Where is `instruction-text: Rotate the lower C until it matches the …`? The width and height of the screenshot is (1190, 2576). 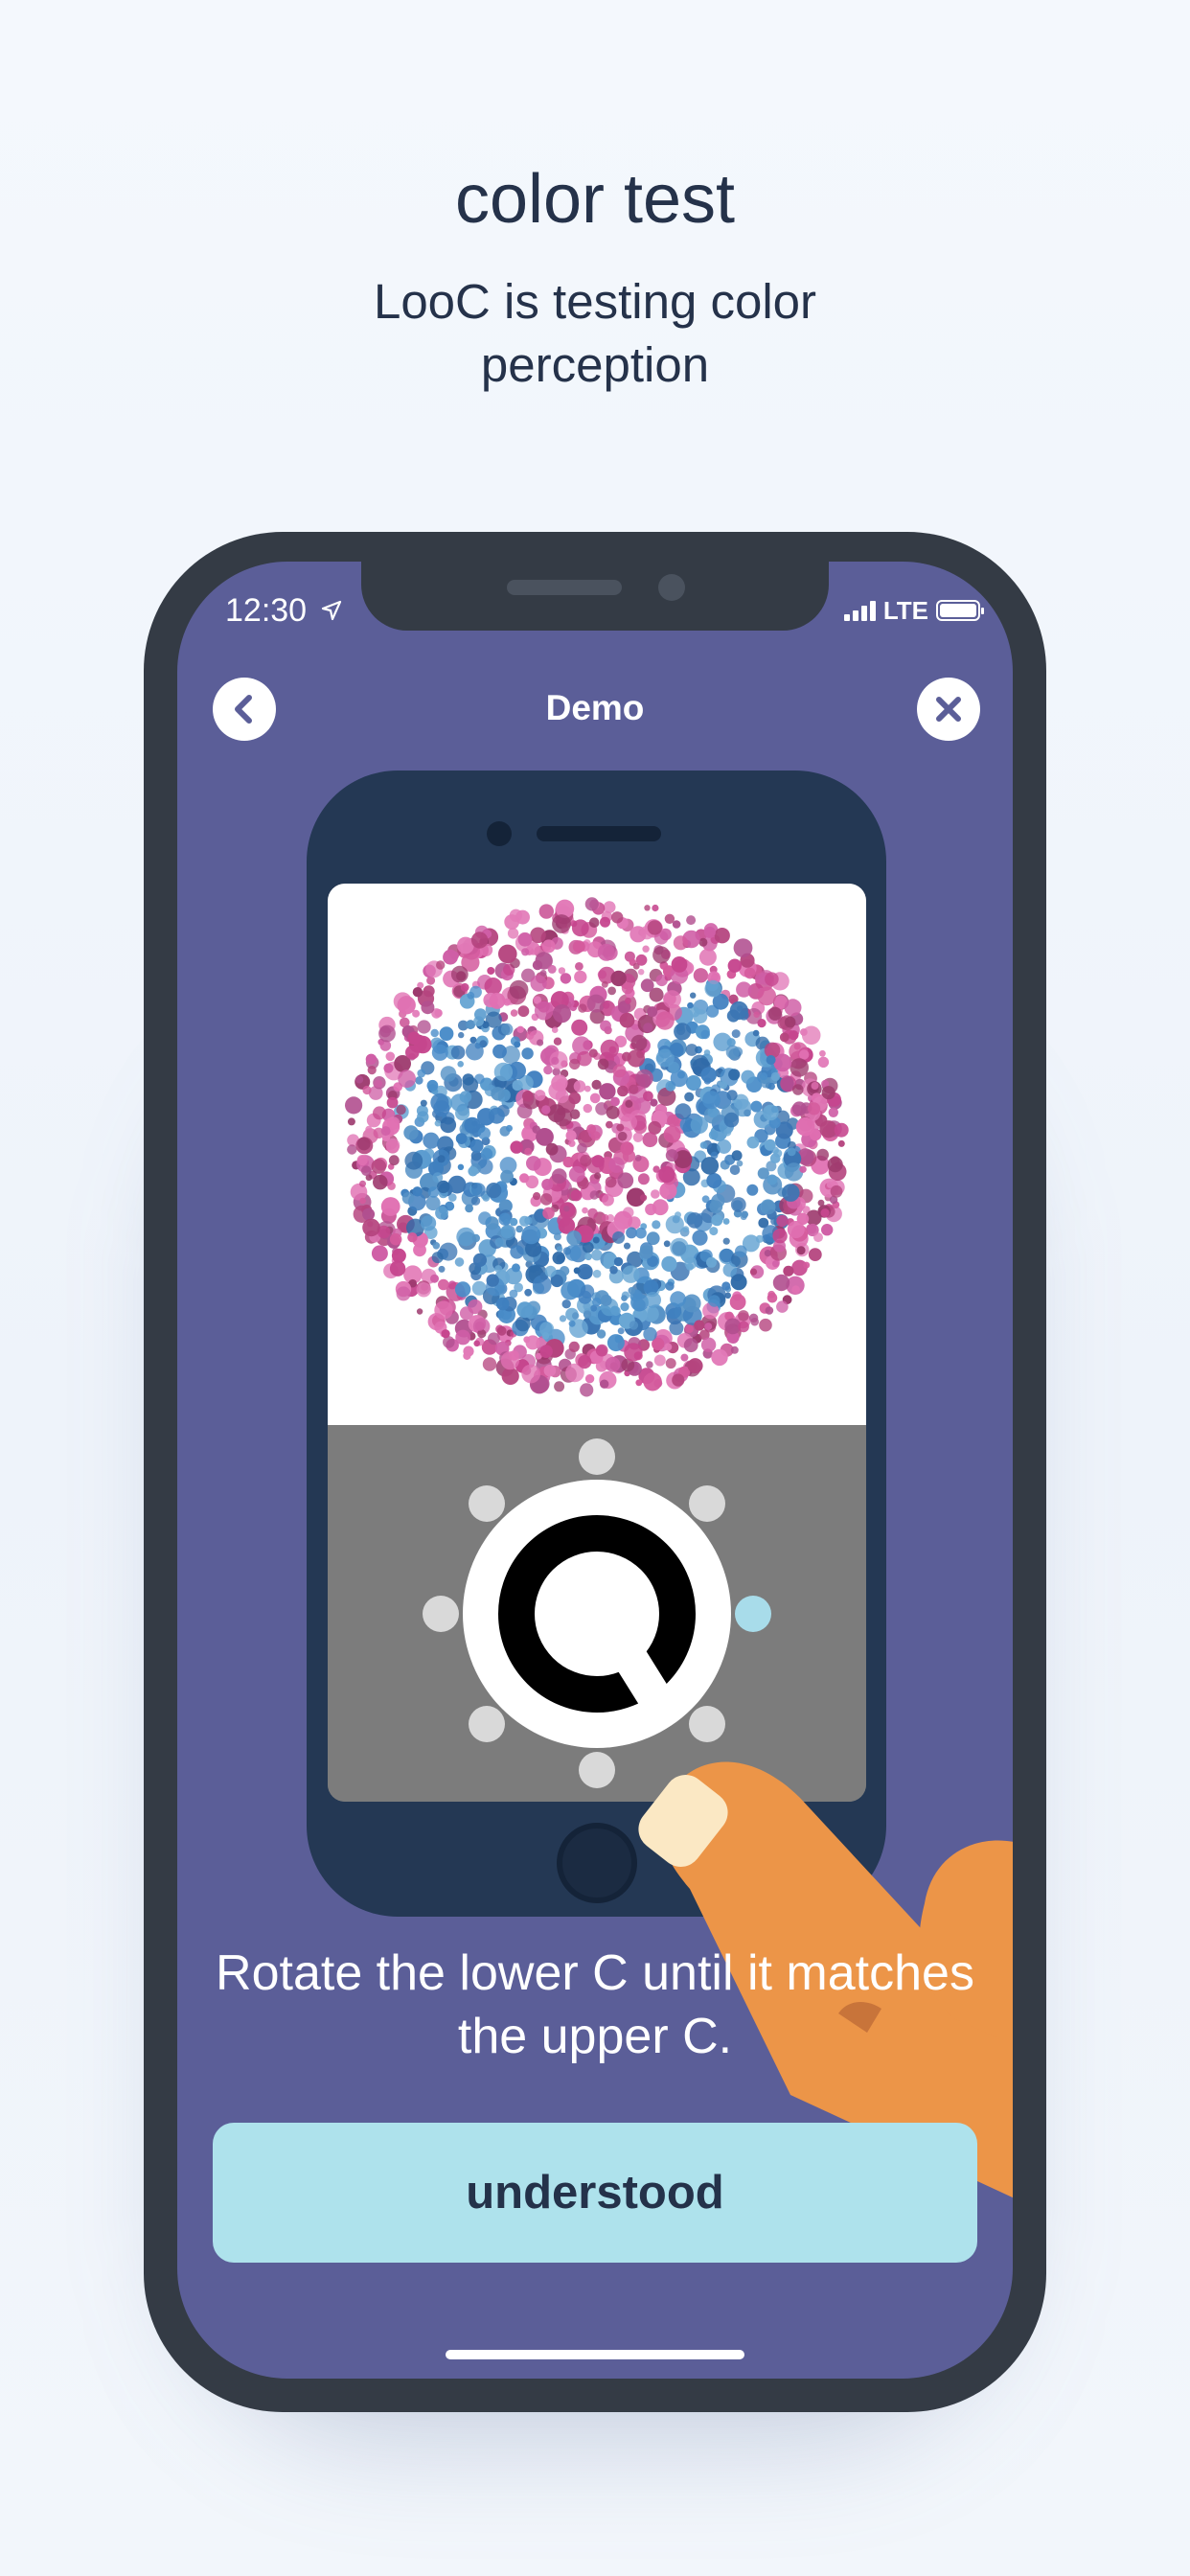 instruction-text: Rotate the lower C until it matches the … is located at coordinates (595, 2004).